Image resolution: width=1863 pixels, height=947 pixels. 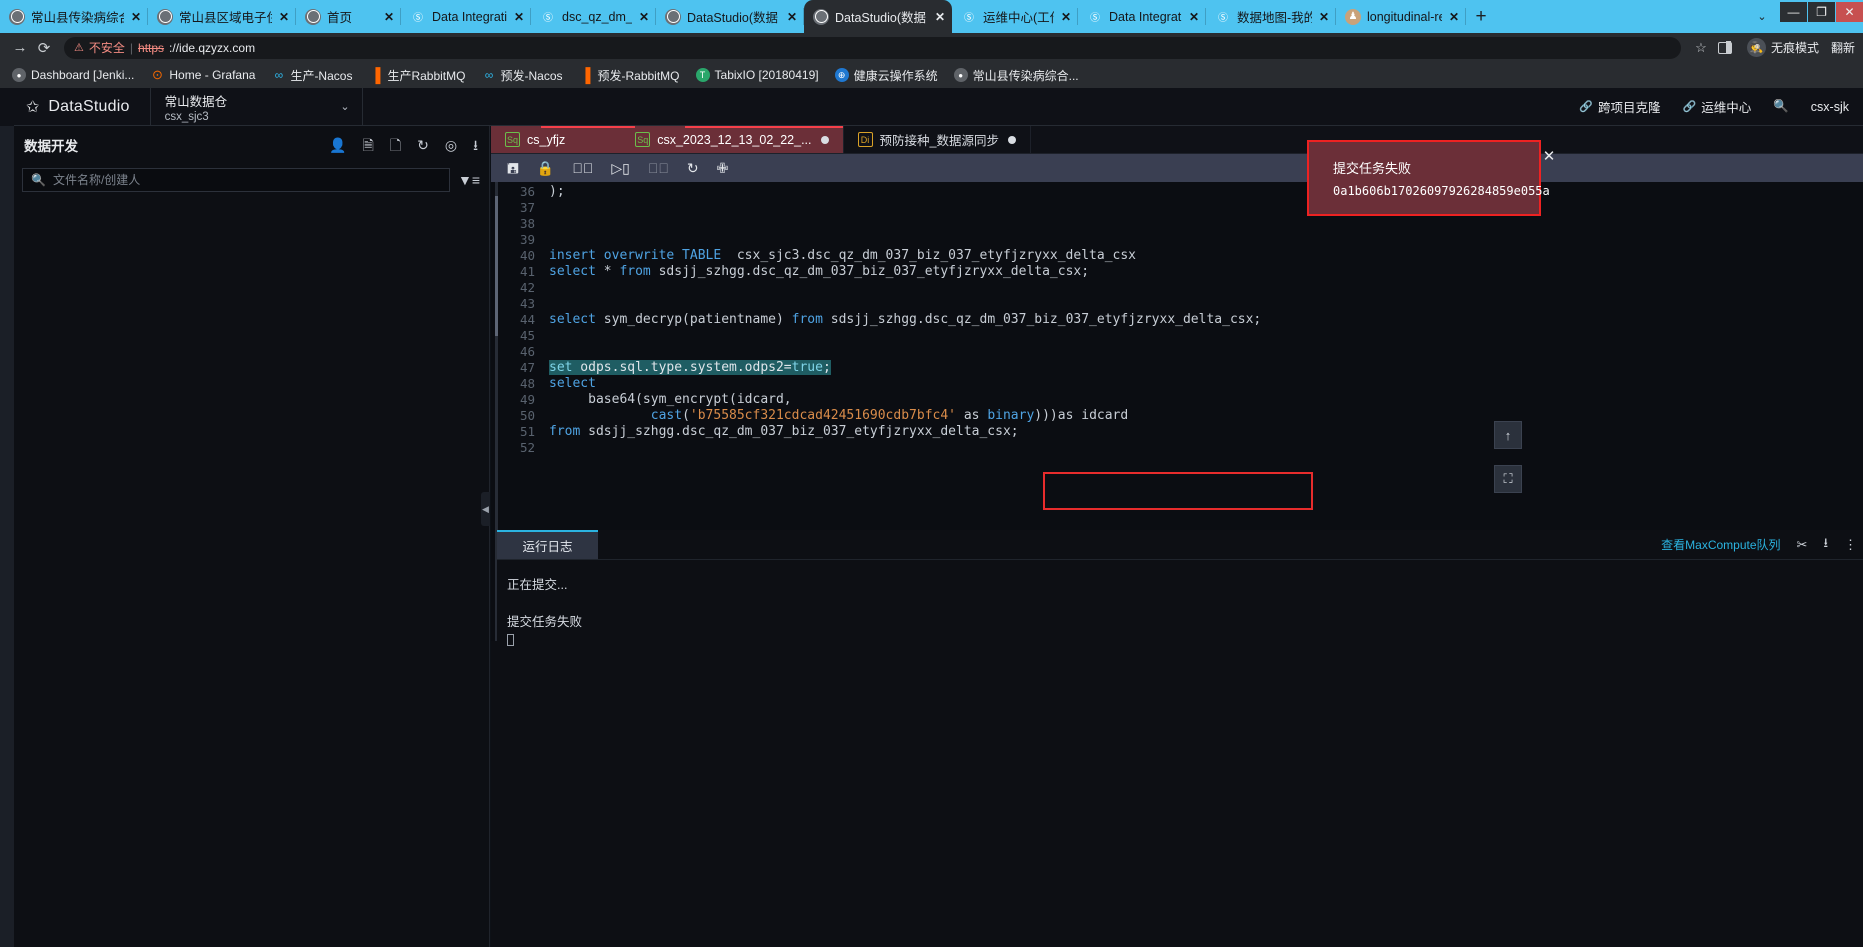 What do you see at coordinates (7, 536) in the screenshot?
I see `left-nav-rail` at bounding box center [7, 536].